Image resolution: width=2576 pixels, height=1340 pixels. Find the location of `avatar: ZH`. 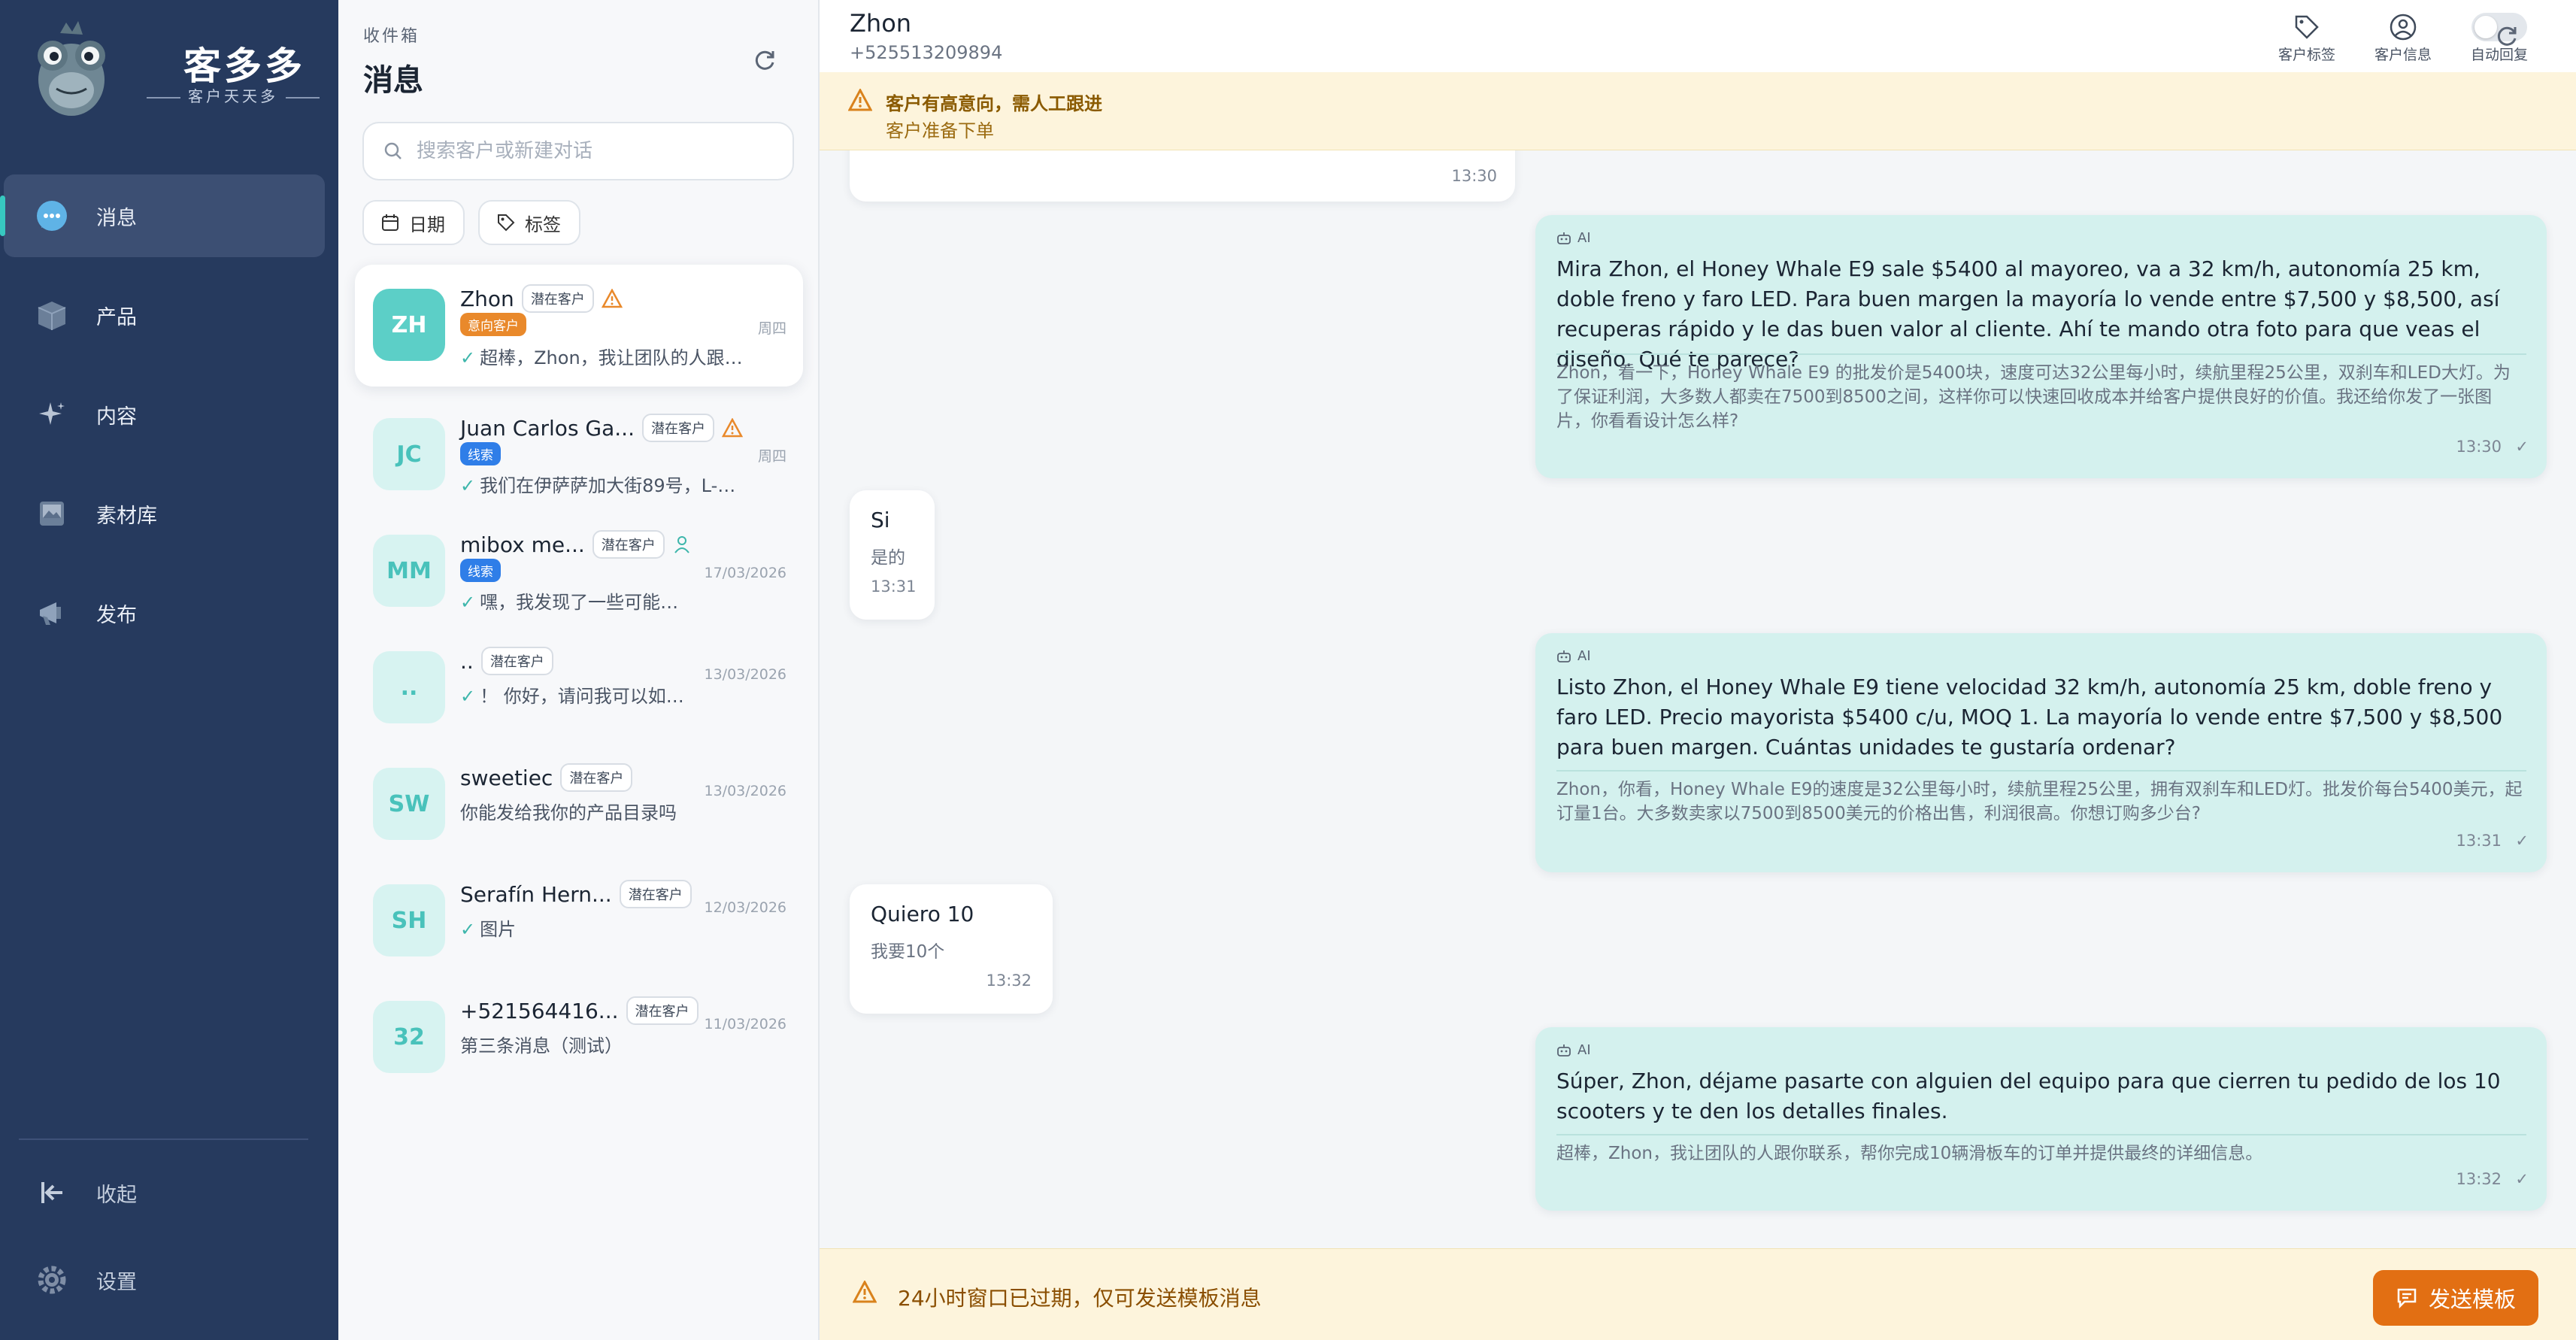

avatar: ZH is located at coordinates (409, 325).